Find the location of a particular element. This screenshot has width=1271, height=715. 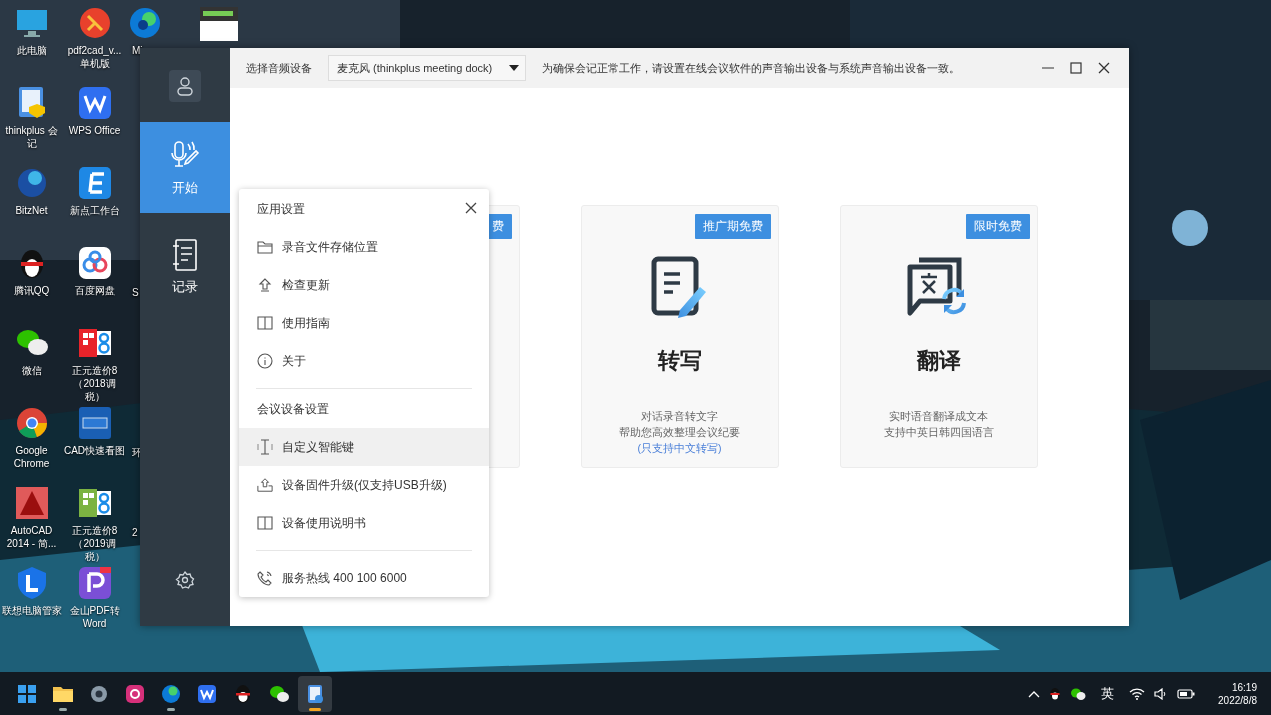

text-cursor-icon is located at coordinates (265, 447).